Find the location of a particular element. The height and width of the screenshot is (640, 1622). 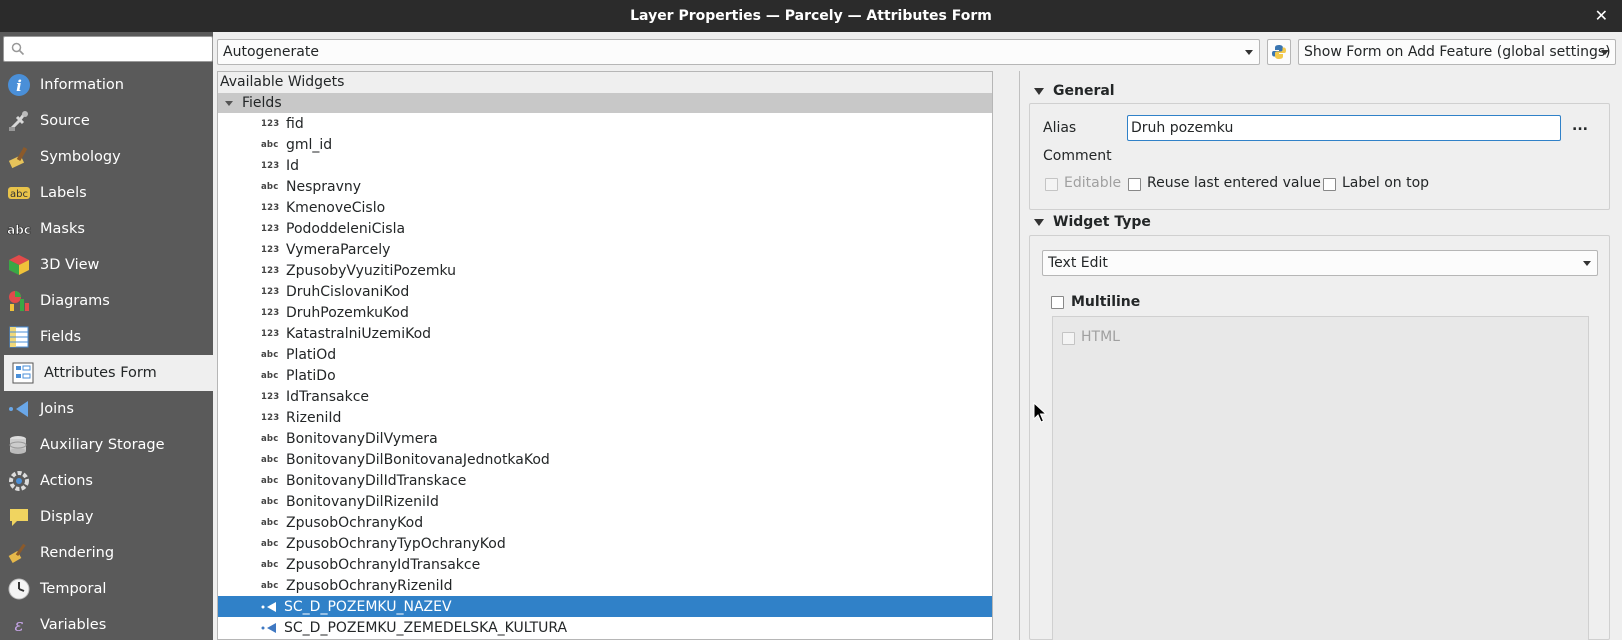

join-field-icon is located at coordinates (271, 628).